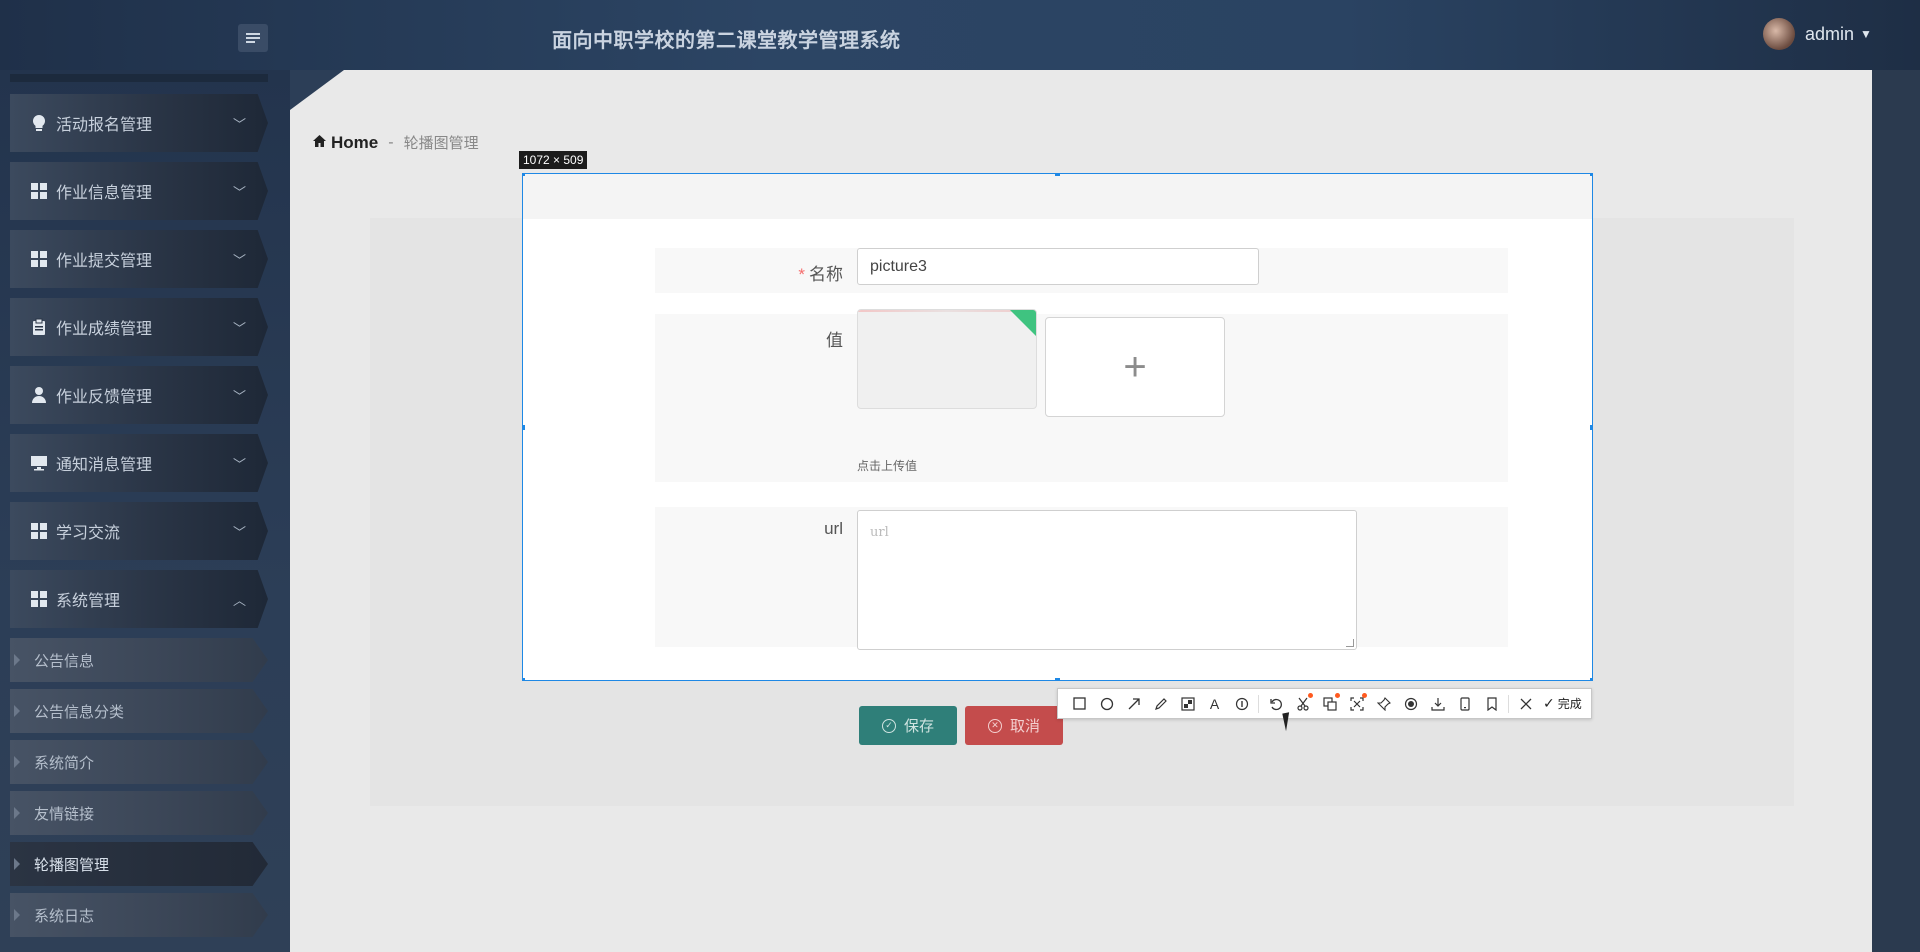 The height and width of the screenshot is (952, 1920). What do you see at coordinates (1329, 703) in the screenshot?
I see `translate-icon` at bounding box center [1329, 703].